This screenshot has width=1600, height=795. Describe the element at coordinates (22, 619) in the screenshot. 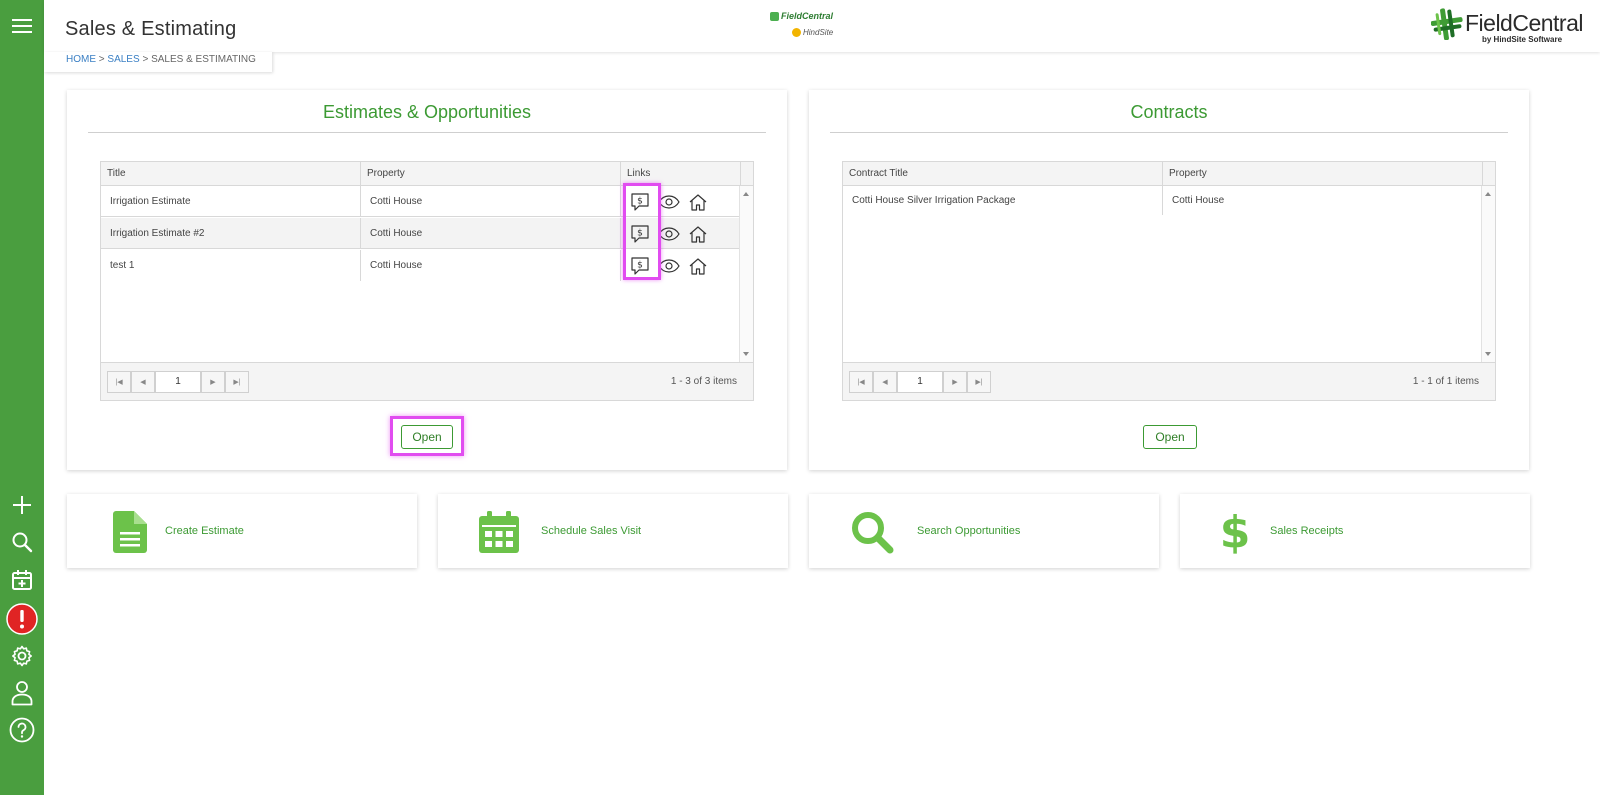

I see `alert-icon` at that location.